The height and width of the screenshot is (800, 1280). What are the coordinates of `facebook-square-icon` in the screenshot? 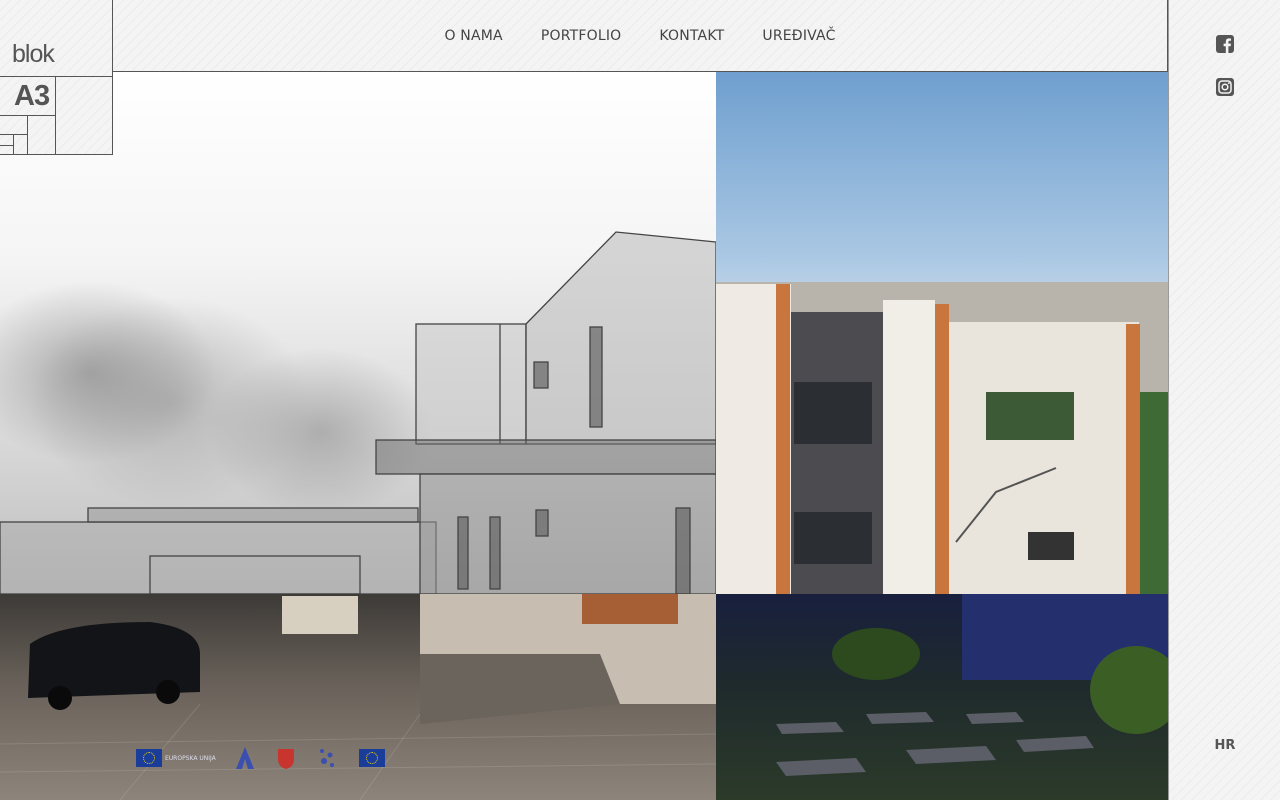 It's located at (1225, 44).